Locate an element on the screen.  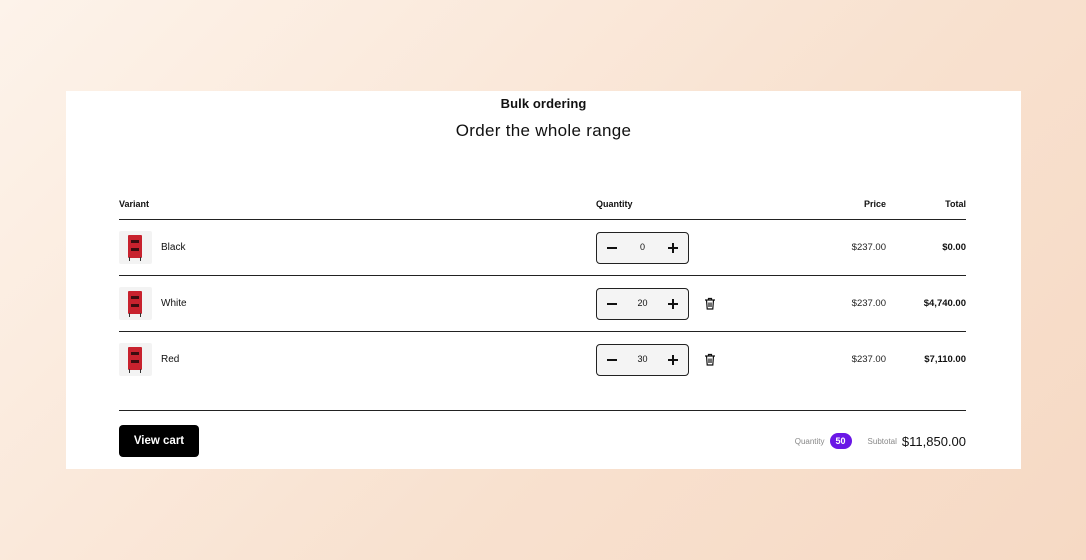
order-summary: Quantity 50 Subtotal $11,850.00 is located at coordinates (880, 441).